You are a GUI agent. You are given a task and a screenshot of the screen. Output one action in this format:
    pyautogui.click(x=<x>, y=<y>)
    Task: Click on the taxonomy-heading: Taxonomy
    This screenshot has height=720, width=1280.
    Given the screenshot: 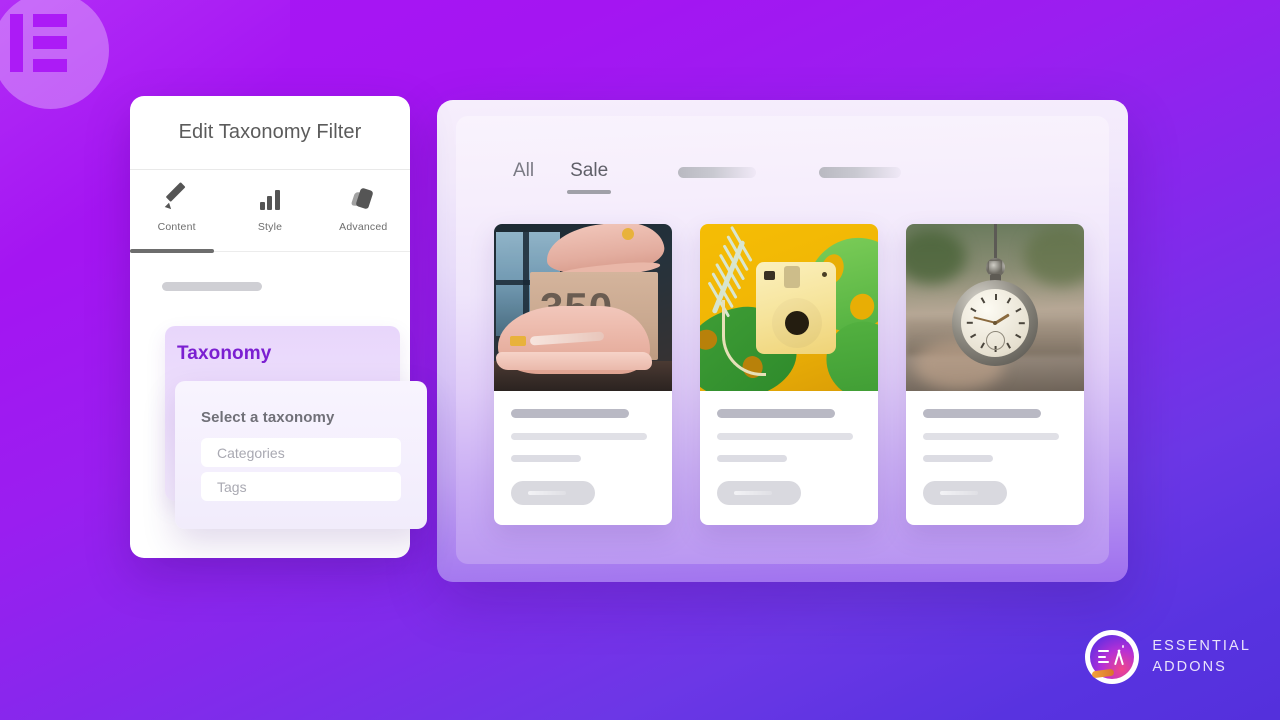 What is the action you would take?
    pyautogui.click(x=224, y=353)
    